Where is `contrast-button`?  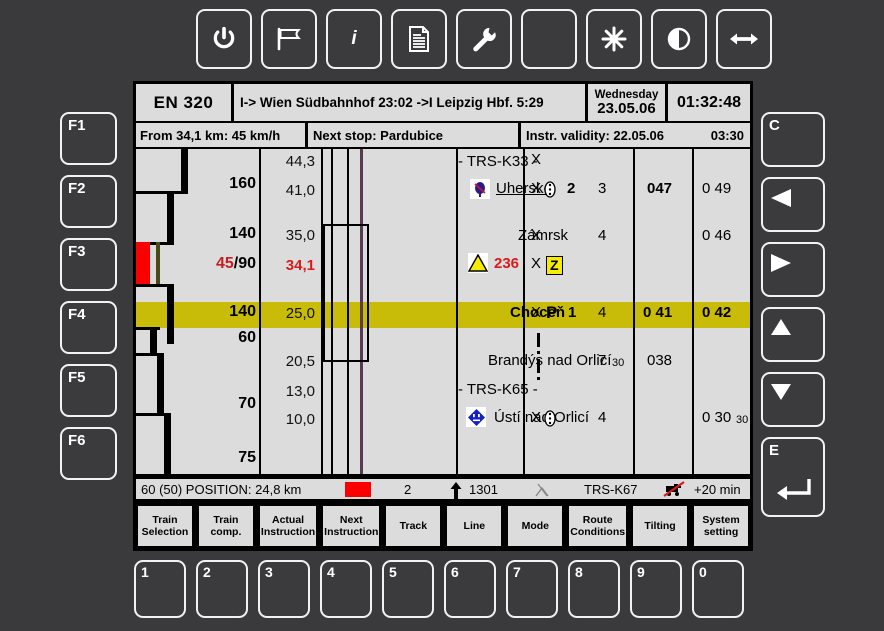
contrast-button is located at coordinates (679, 39).